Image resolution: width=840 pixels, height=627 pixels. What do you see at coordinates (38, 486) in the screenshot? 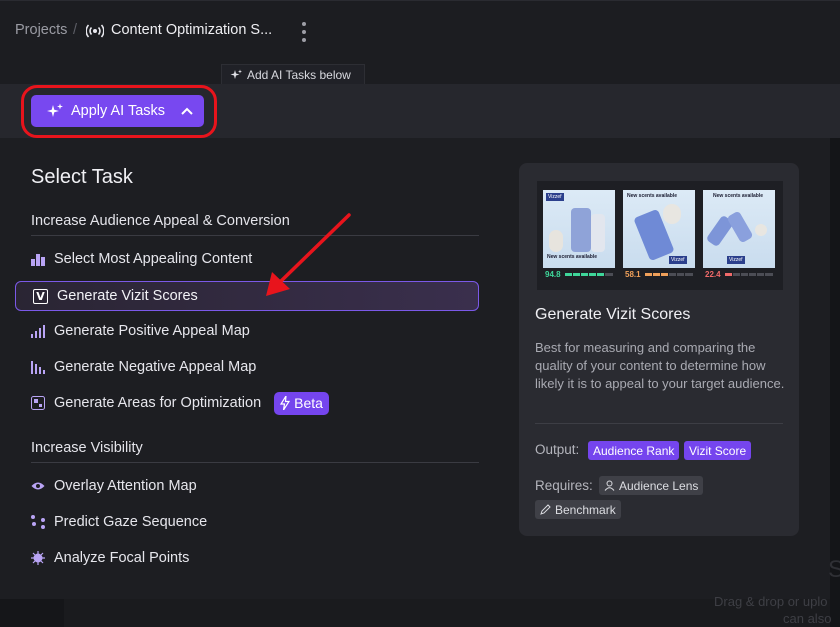
I see `eye-icon` at bounding box center [38, 486].